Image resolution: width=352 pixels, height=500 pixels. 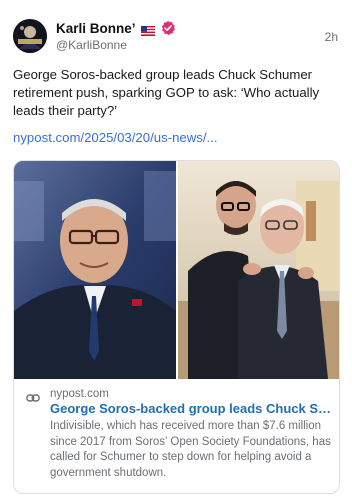 What do you see at coordinates (79, 394) in the screenshot?
I see `card-domain: nypost.com` at bounding box center [79, 394].